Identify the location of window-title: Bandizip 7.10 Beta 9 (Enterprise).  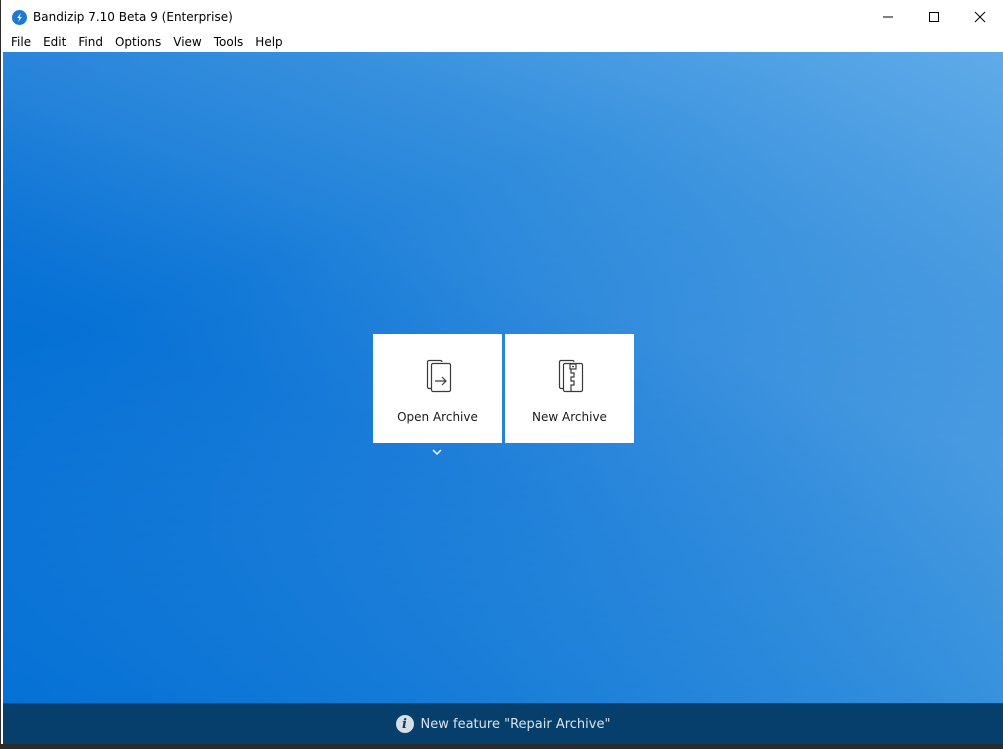
(133, 17).